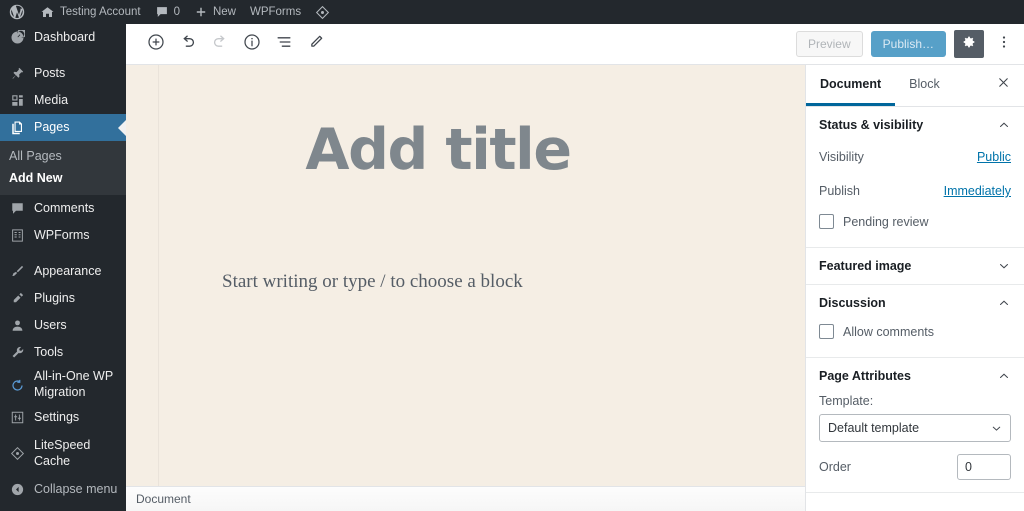 This screenshot has height=511, width=1024. Describe the element at coordinates (915, 467) in the screenshot. I see `order-row: Order 0` at that location.